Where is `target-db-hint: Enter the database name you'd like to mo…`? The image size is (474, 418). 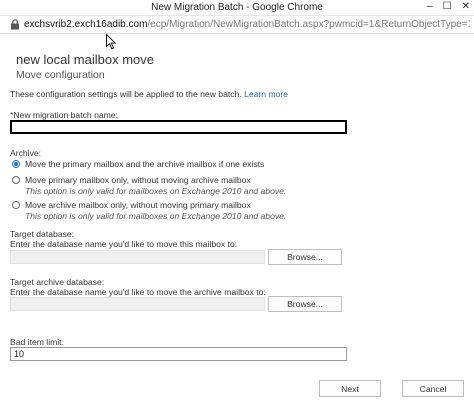
target-db-hint: Enter the database name you'd like to mo… is located at coordinates (124, 244).